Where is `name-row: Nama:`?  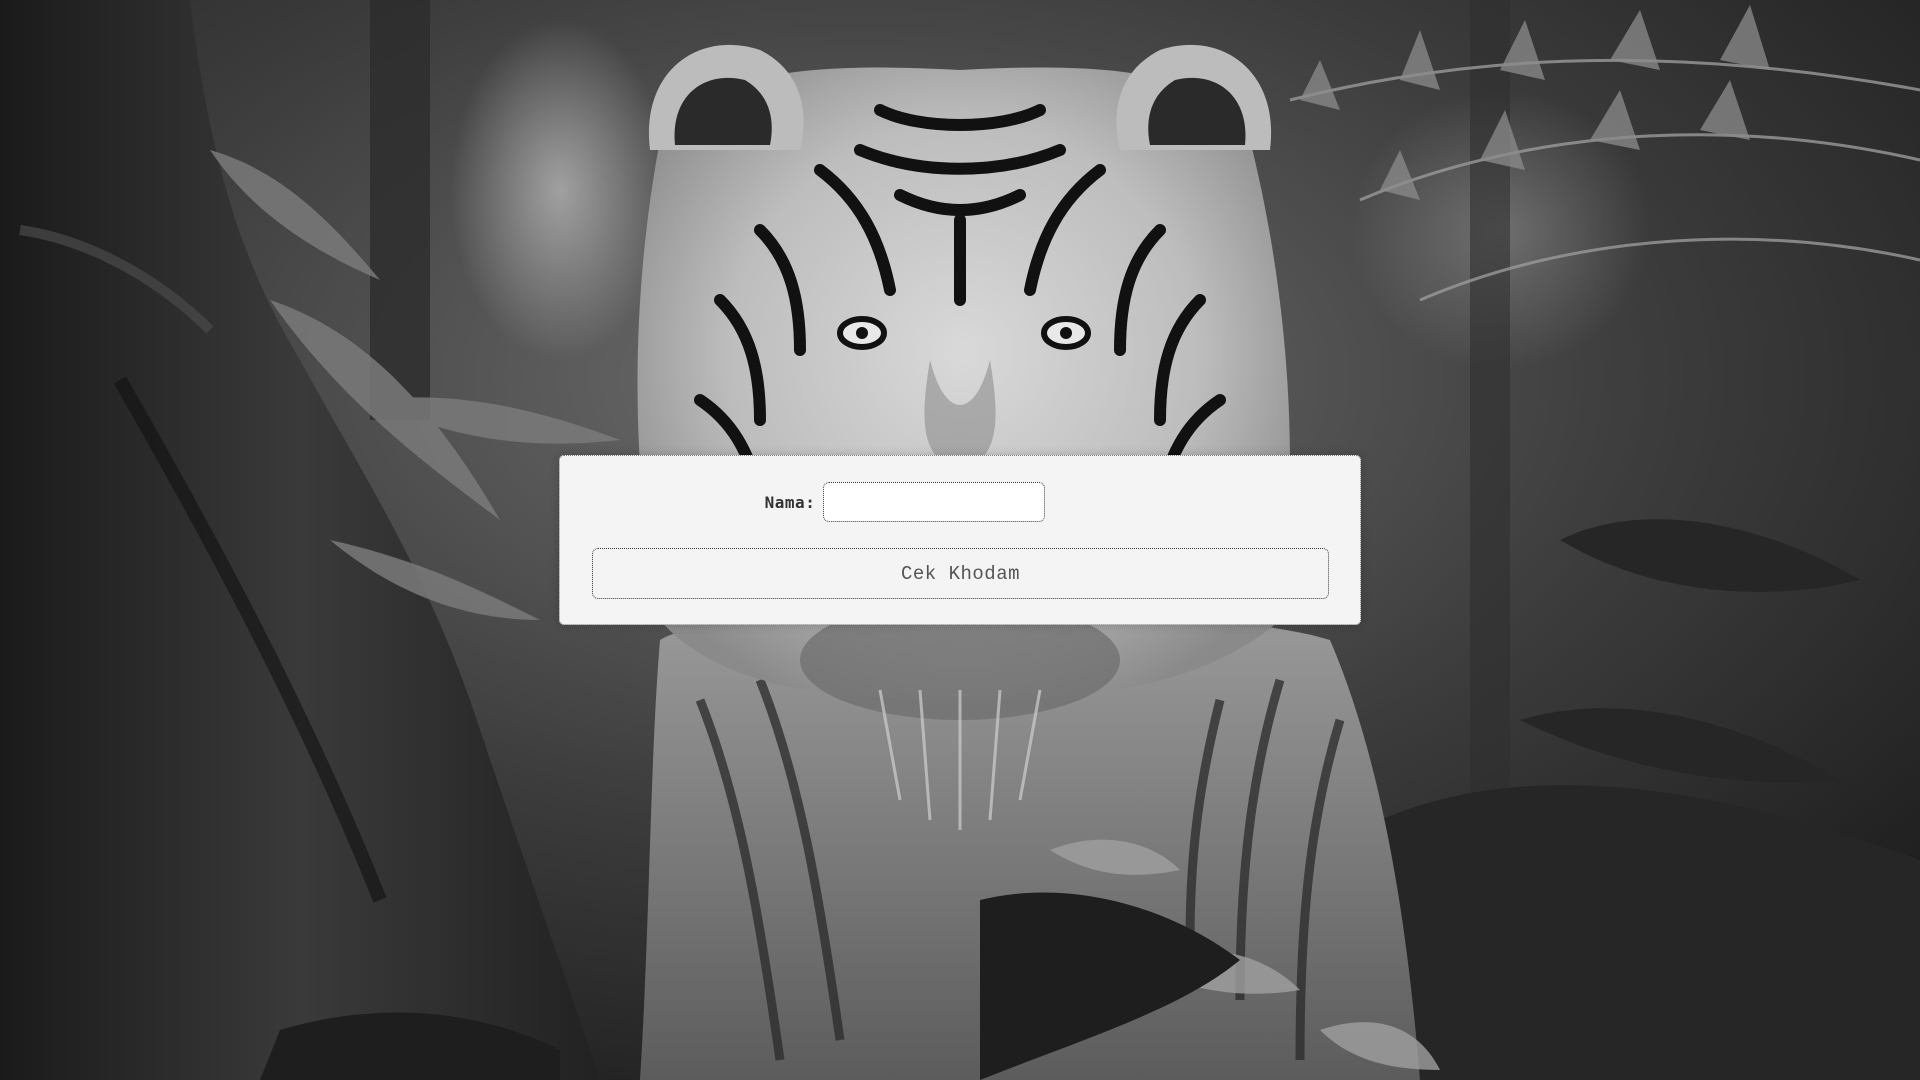
name-row: Nama: is located at coordinates (960, 502).